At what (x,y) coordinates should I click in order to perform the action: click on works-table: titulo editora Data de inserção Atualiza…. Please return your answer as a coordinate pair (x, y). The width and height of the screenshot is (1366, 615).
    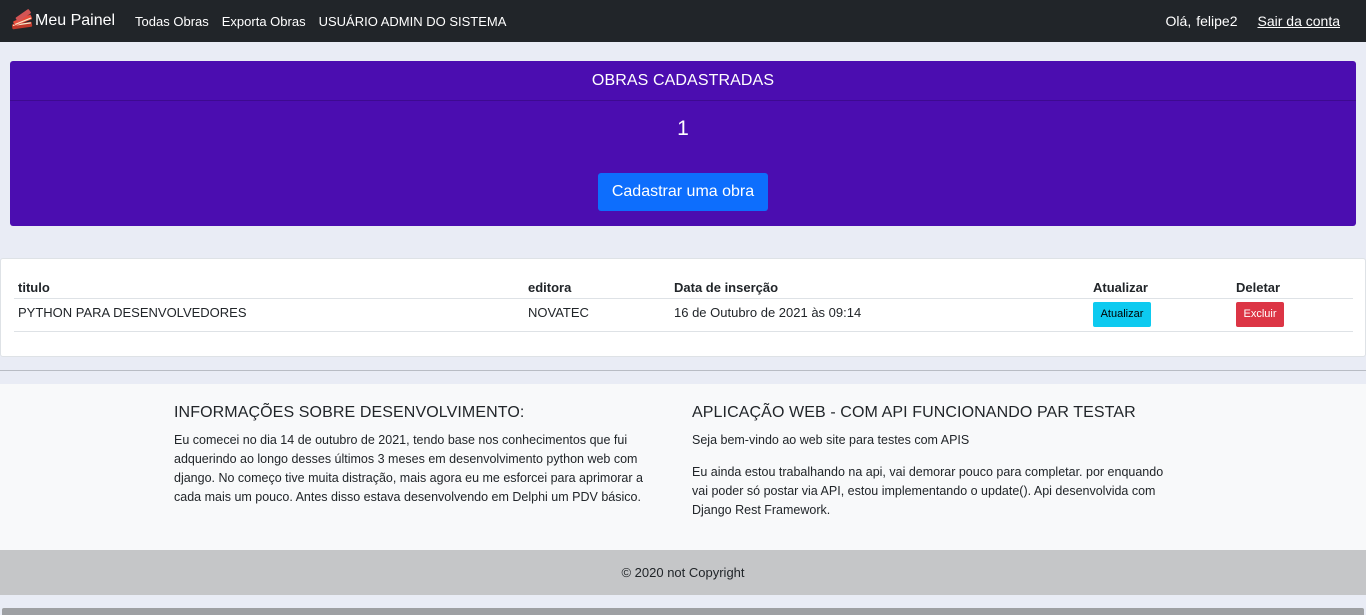
    Looking at the image, I should click on (683, 303).